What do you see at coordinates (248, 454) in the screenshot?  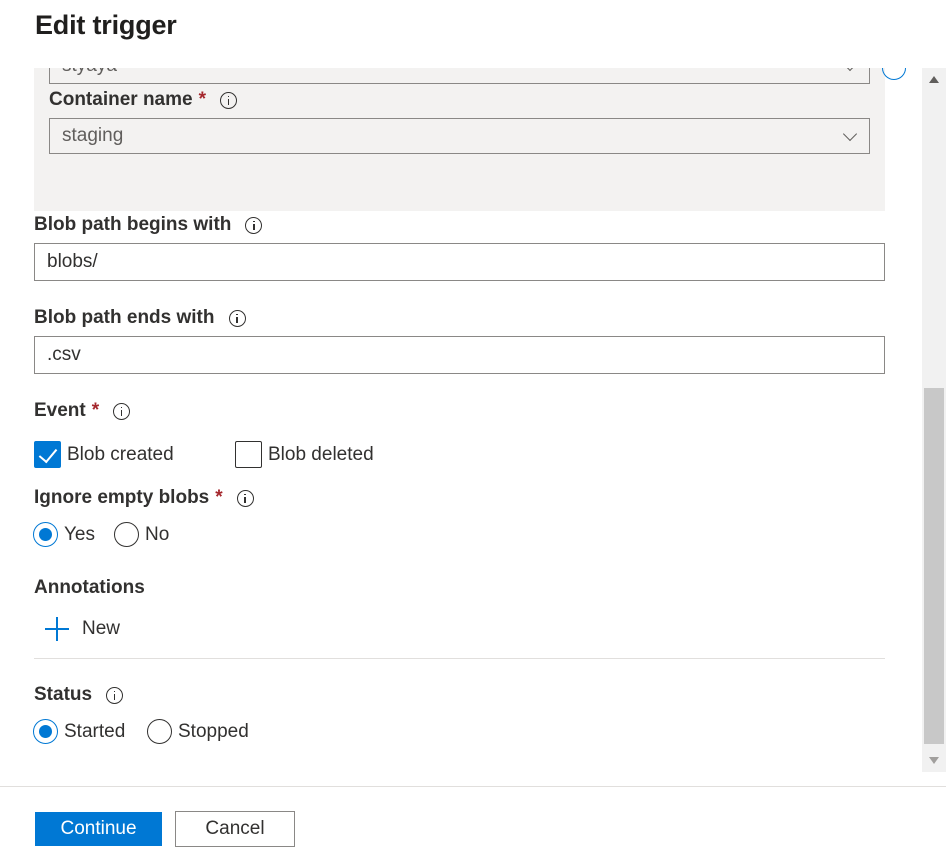 I see `checkbox-unchecked-icon` at bounding box center [248, 454].